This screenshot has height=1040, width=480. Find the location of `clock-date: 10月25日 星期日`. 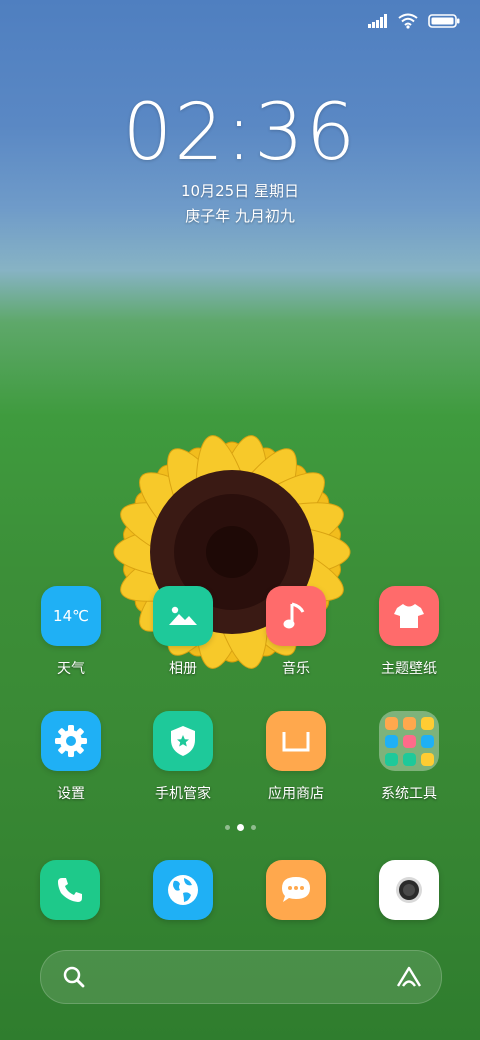

clock-date: 10月25日 星期日 is located at coordinates (240, 190).